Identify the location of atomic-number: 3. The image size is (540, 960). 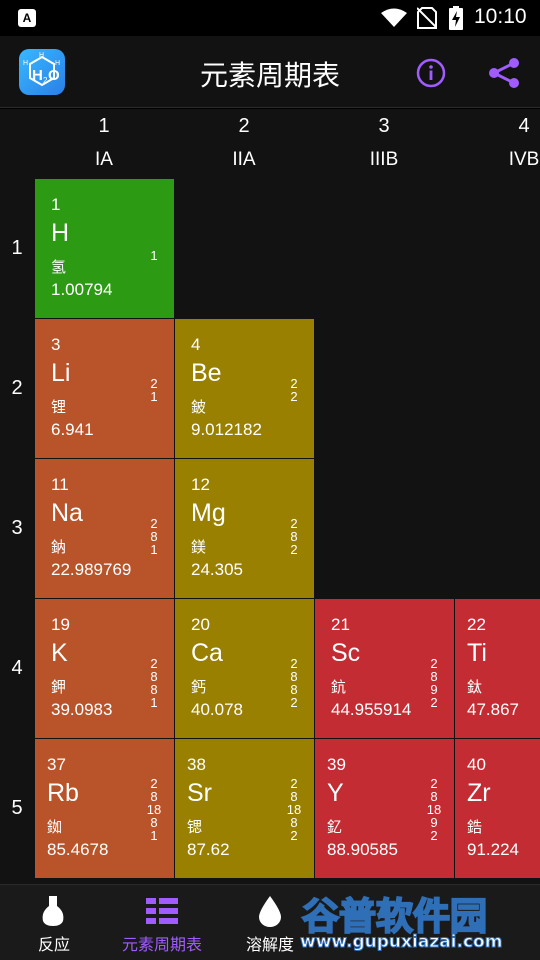
(56, 344).